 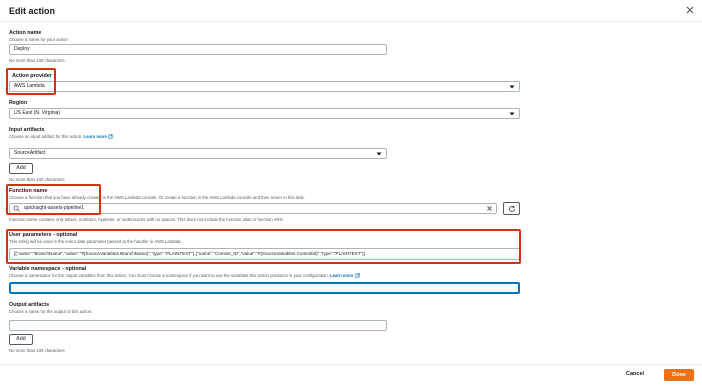 What do you see at coordinates (37, 60) in the screenshot?
I see `action-name-hint: No more than 100 characters` at bounding box center [37, 60].